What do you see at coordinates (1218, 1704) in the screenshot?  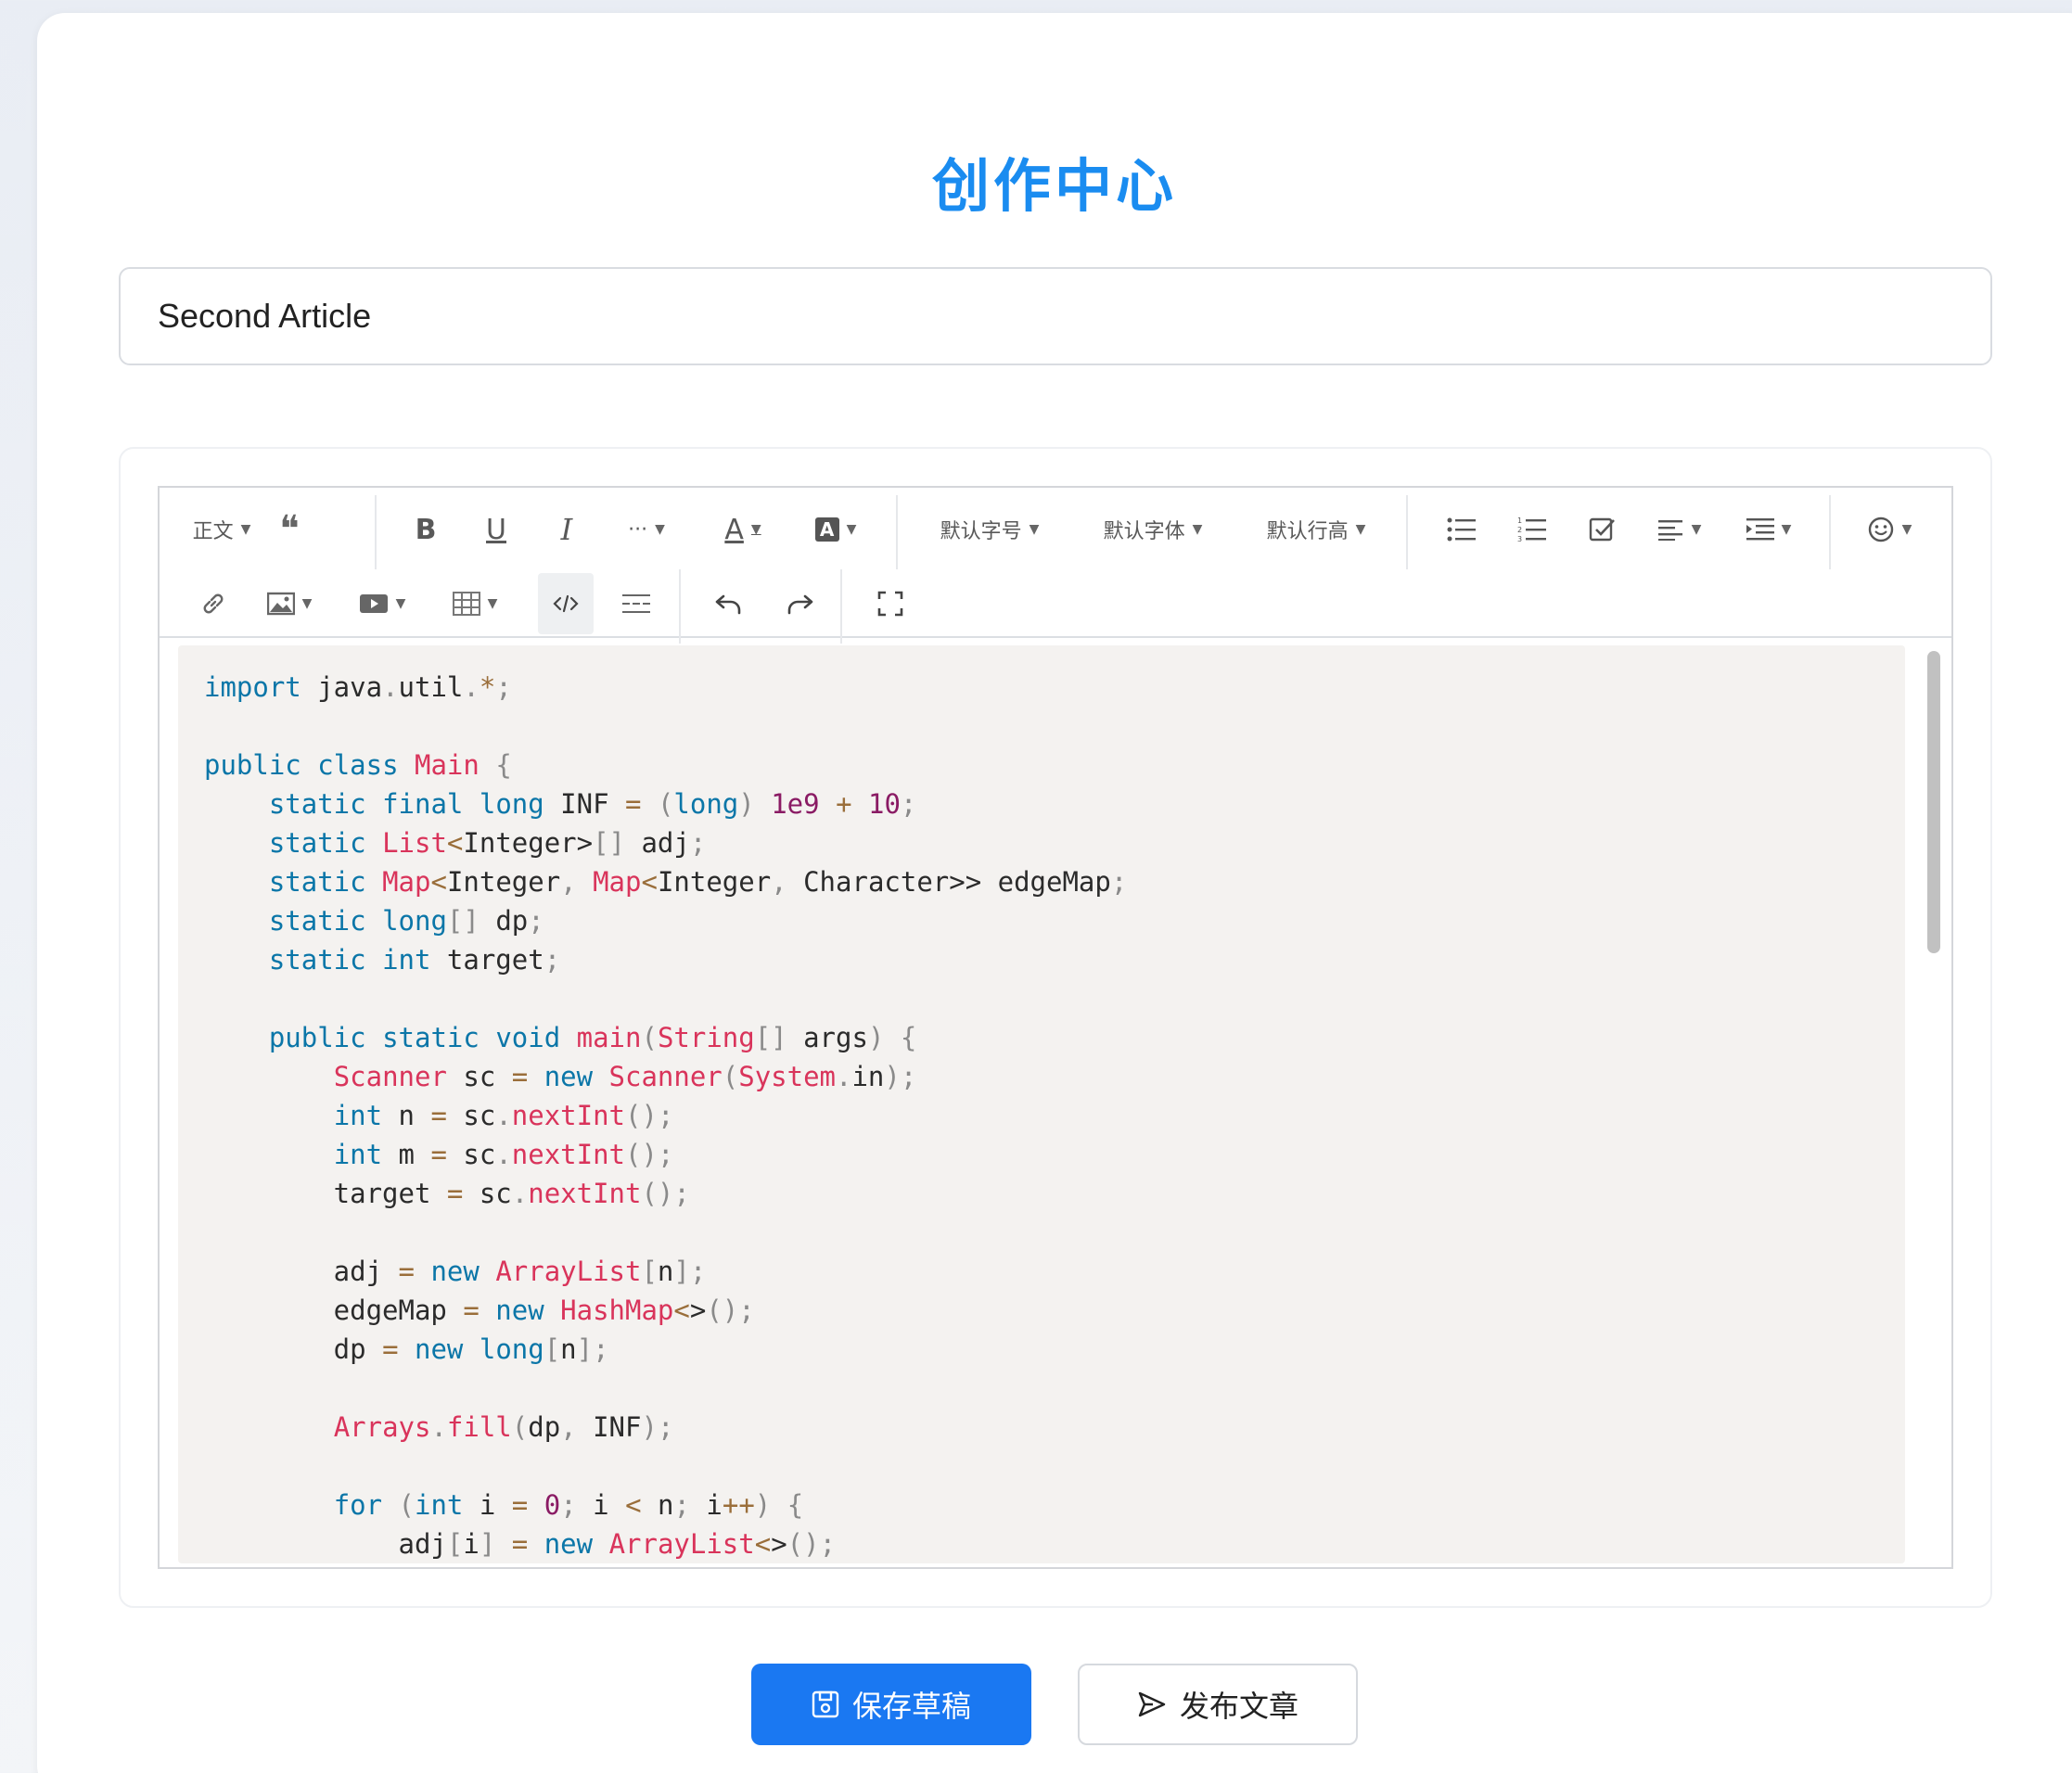 I see `publish-article-button: 发布文章` at bounding box center [1218, 1704].